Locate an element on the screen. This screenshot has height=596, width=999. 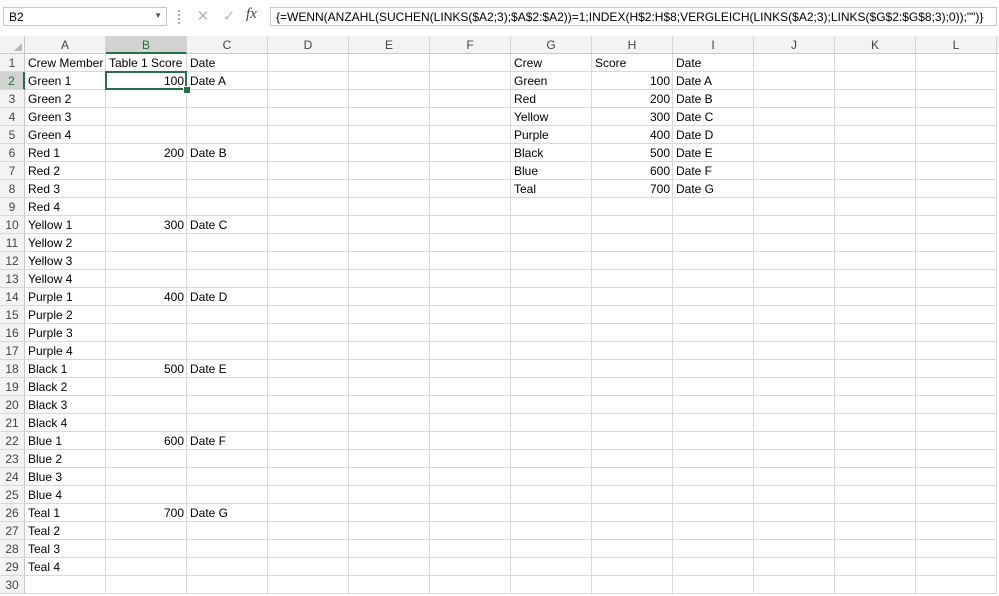
cell-l28 is located at coordinates (956, 549).